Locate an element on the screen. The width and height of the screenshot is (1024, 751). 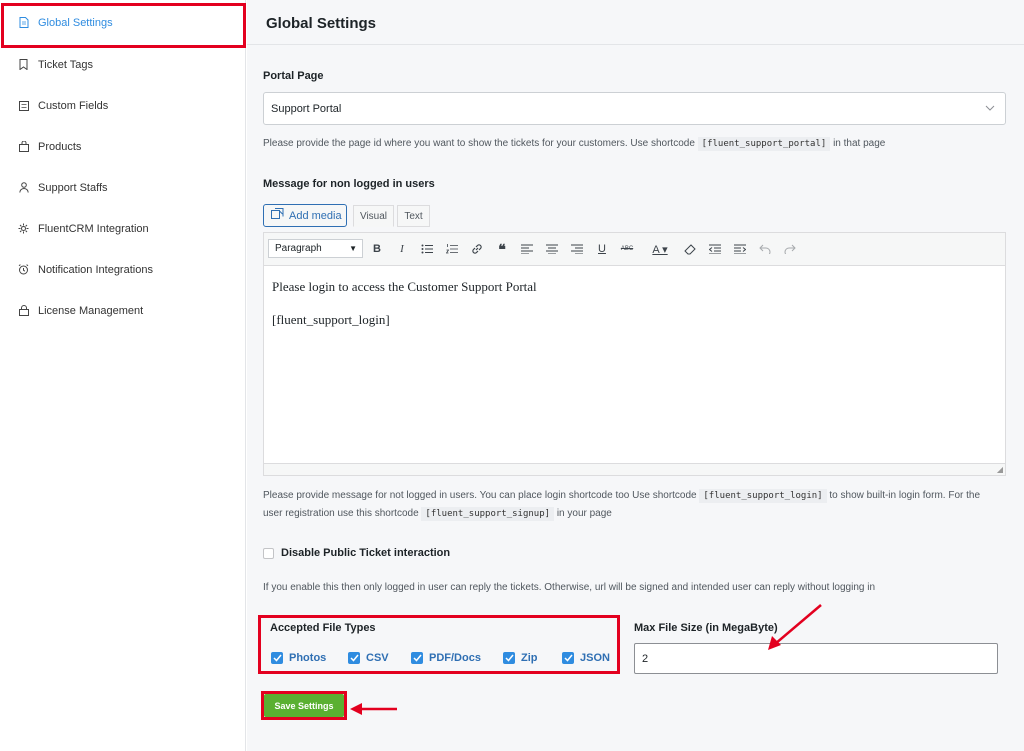
alarm-icon is located at coordinates (23, 269).